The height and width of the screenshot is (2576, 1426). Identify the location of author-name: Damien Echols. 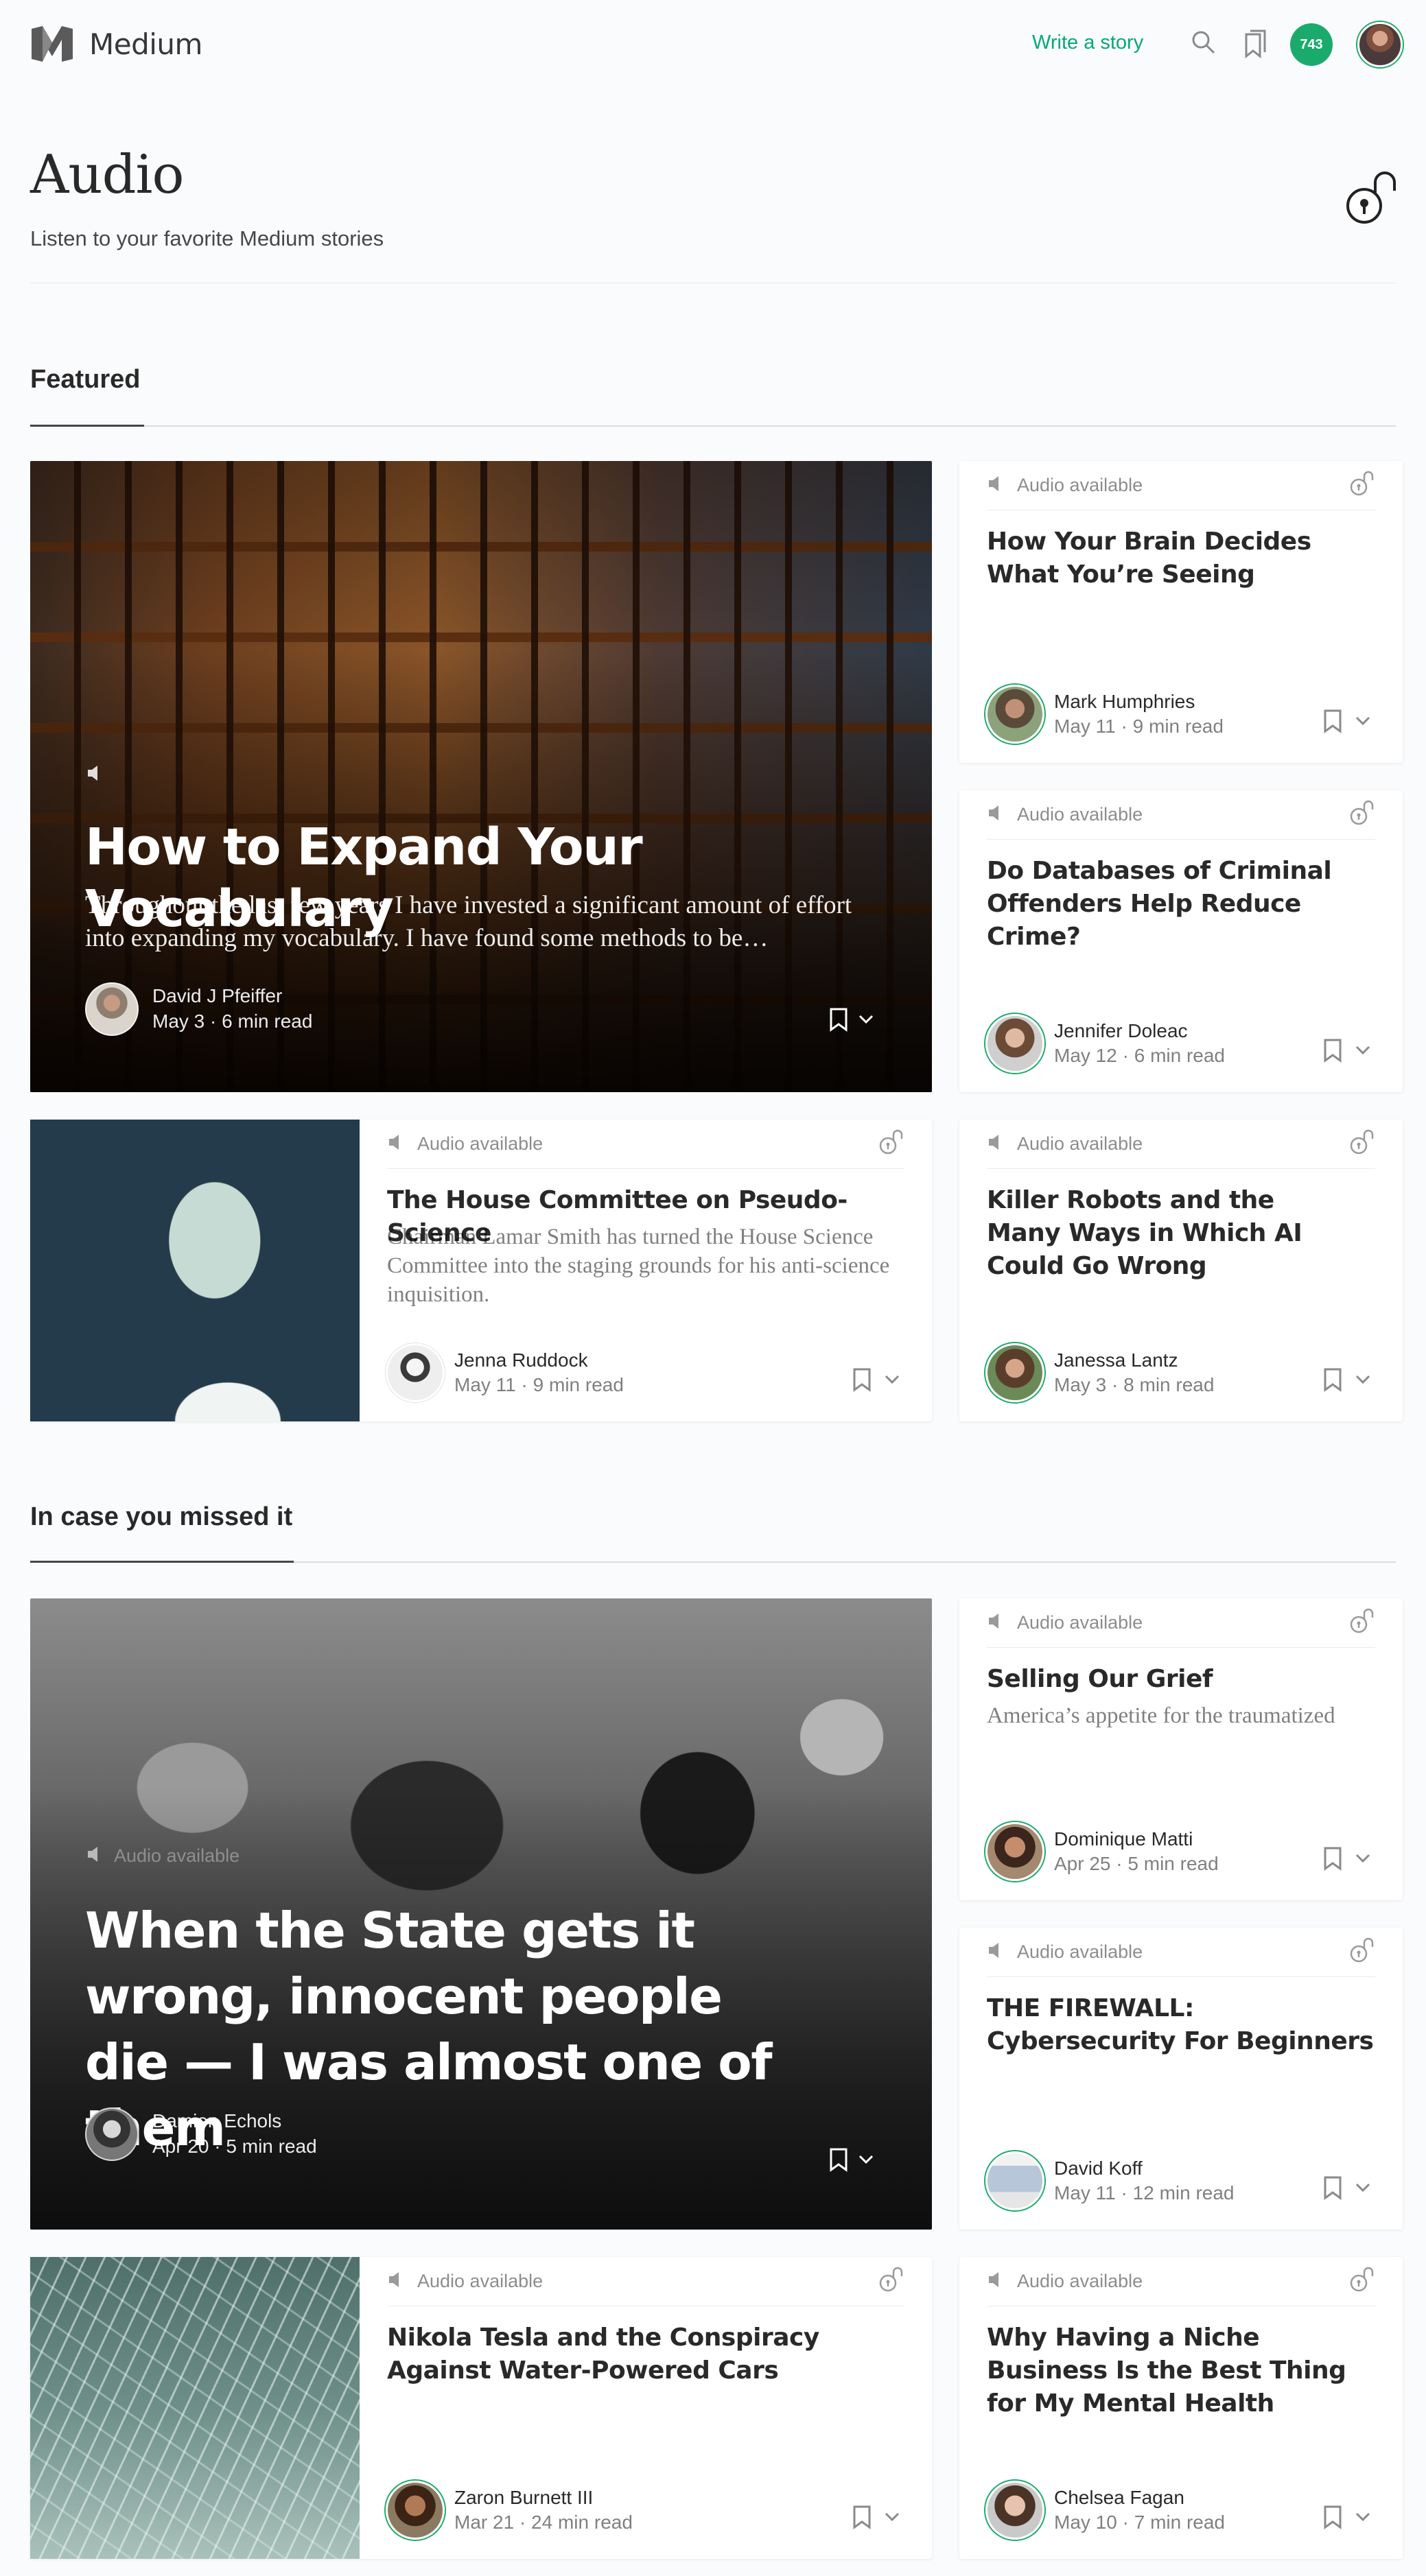
(234, 2121).